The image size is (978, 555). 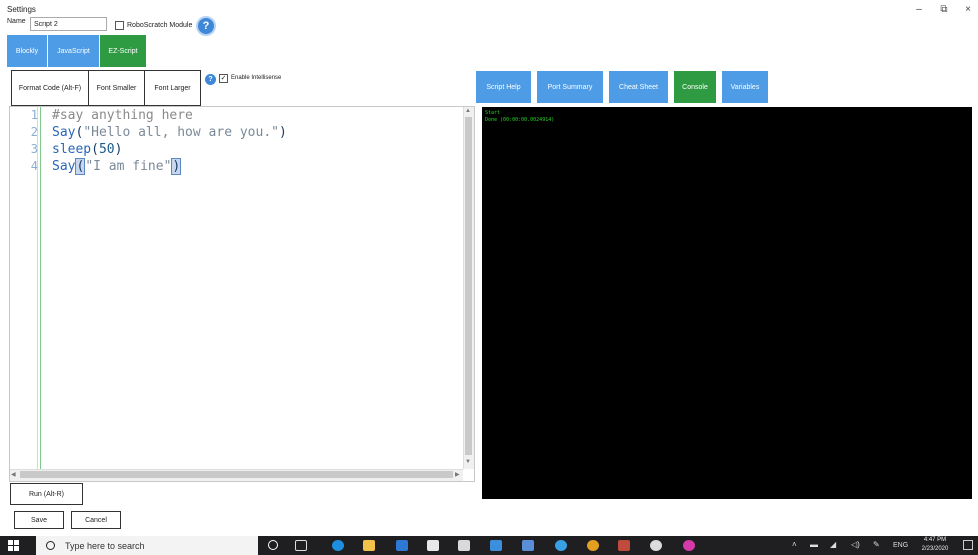 What do you see at coordinates (181, 132) in the screenshot?
I see `code-string: "Hello all, how are you."` at bounding box center [181, 132].